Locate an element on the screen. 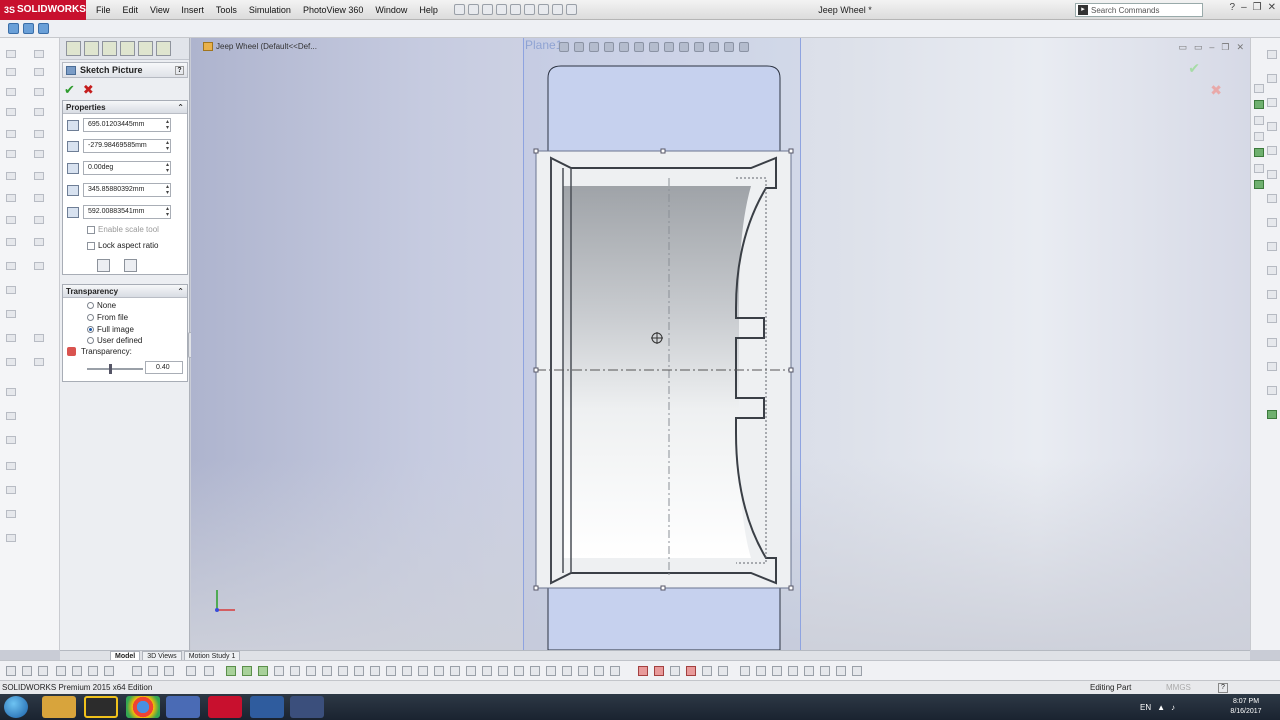  solidworks-logo: 3S SOLIDWORKS is located at coordinates (43, 10).